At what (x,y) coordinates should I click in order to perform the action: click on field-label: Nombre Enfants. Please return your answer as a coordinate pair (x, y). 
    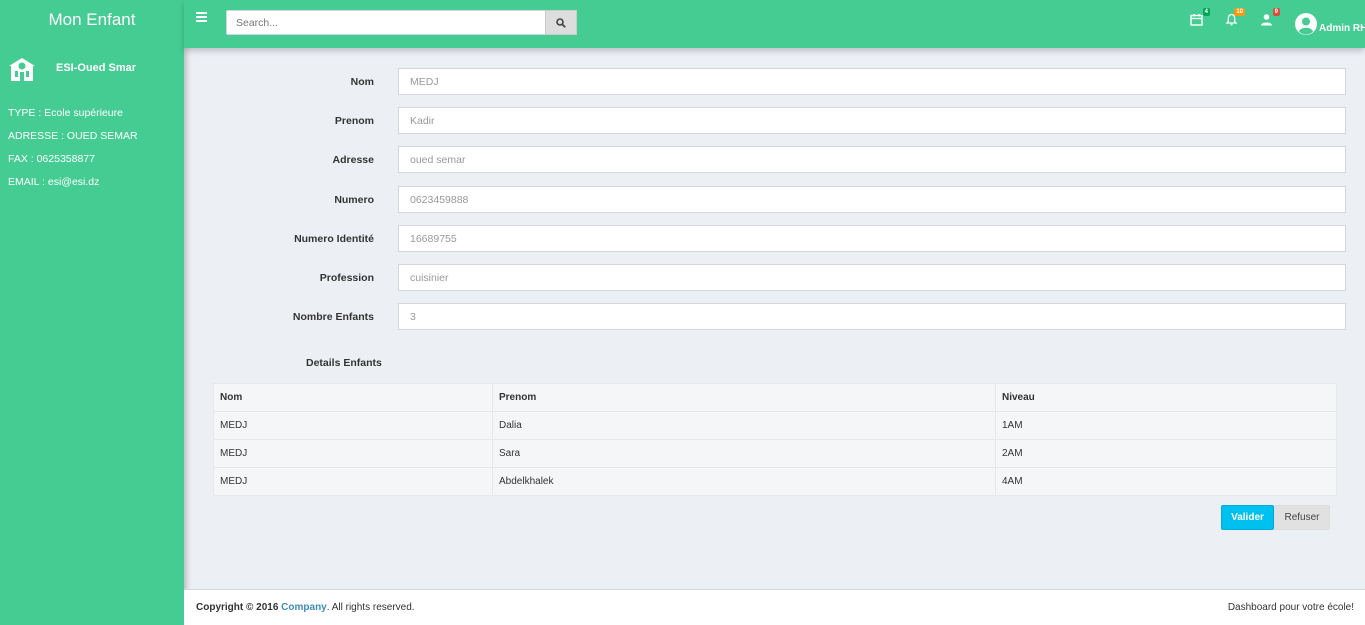
    Looking at the image, I should click on (333, 317).